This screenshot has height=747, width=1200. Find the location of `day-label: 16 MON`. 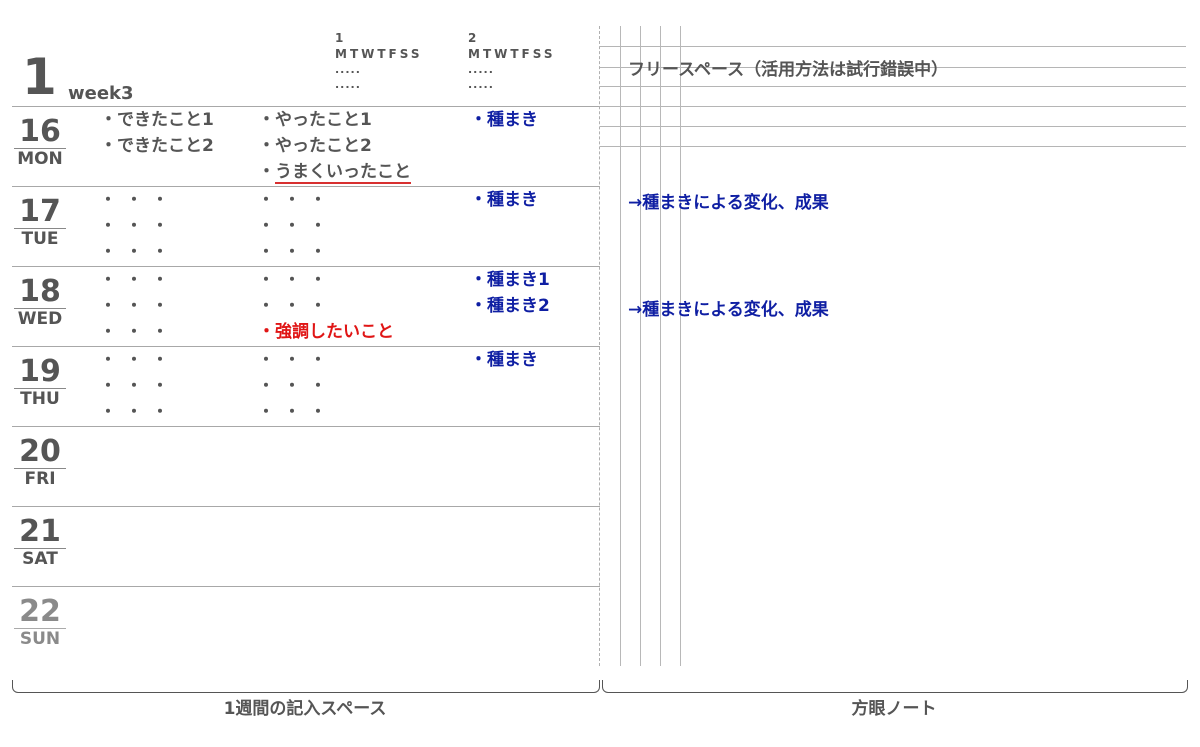

day-label: 16 MON is located at coordinates (40, 143).